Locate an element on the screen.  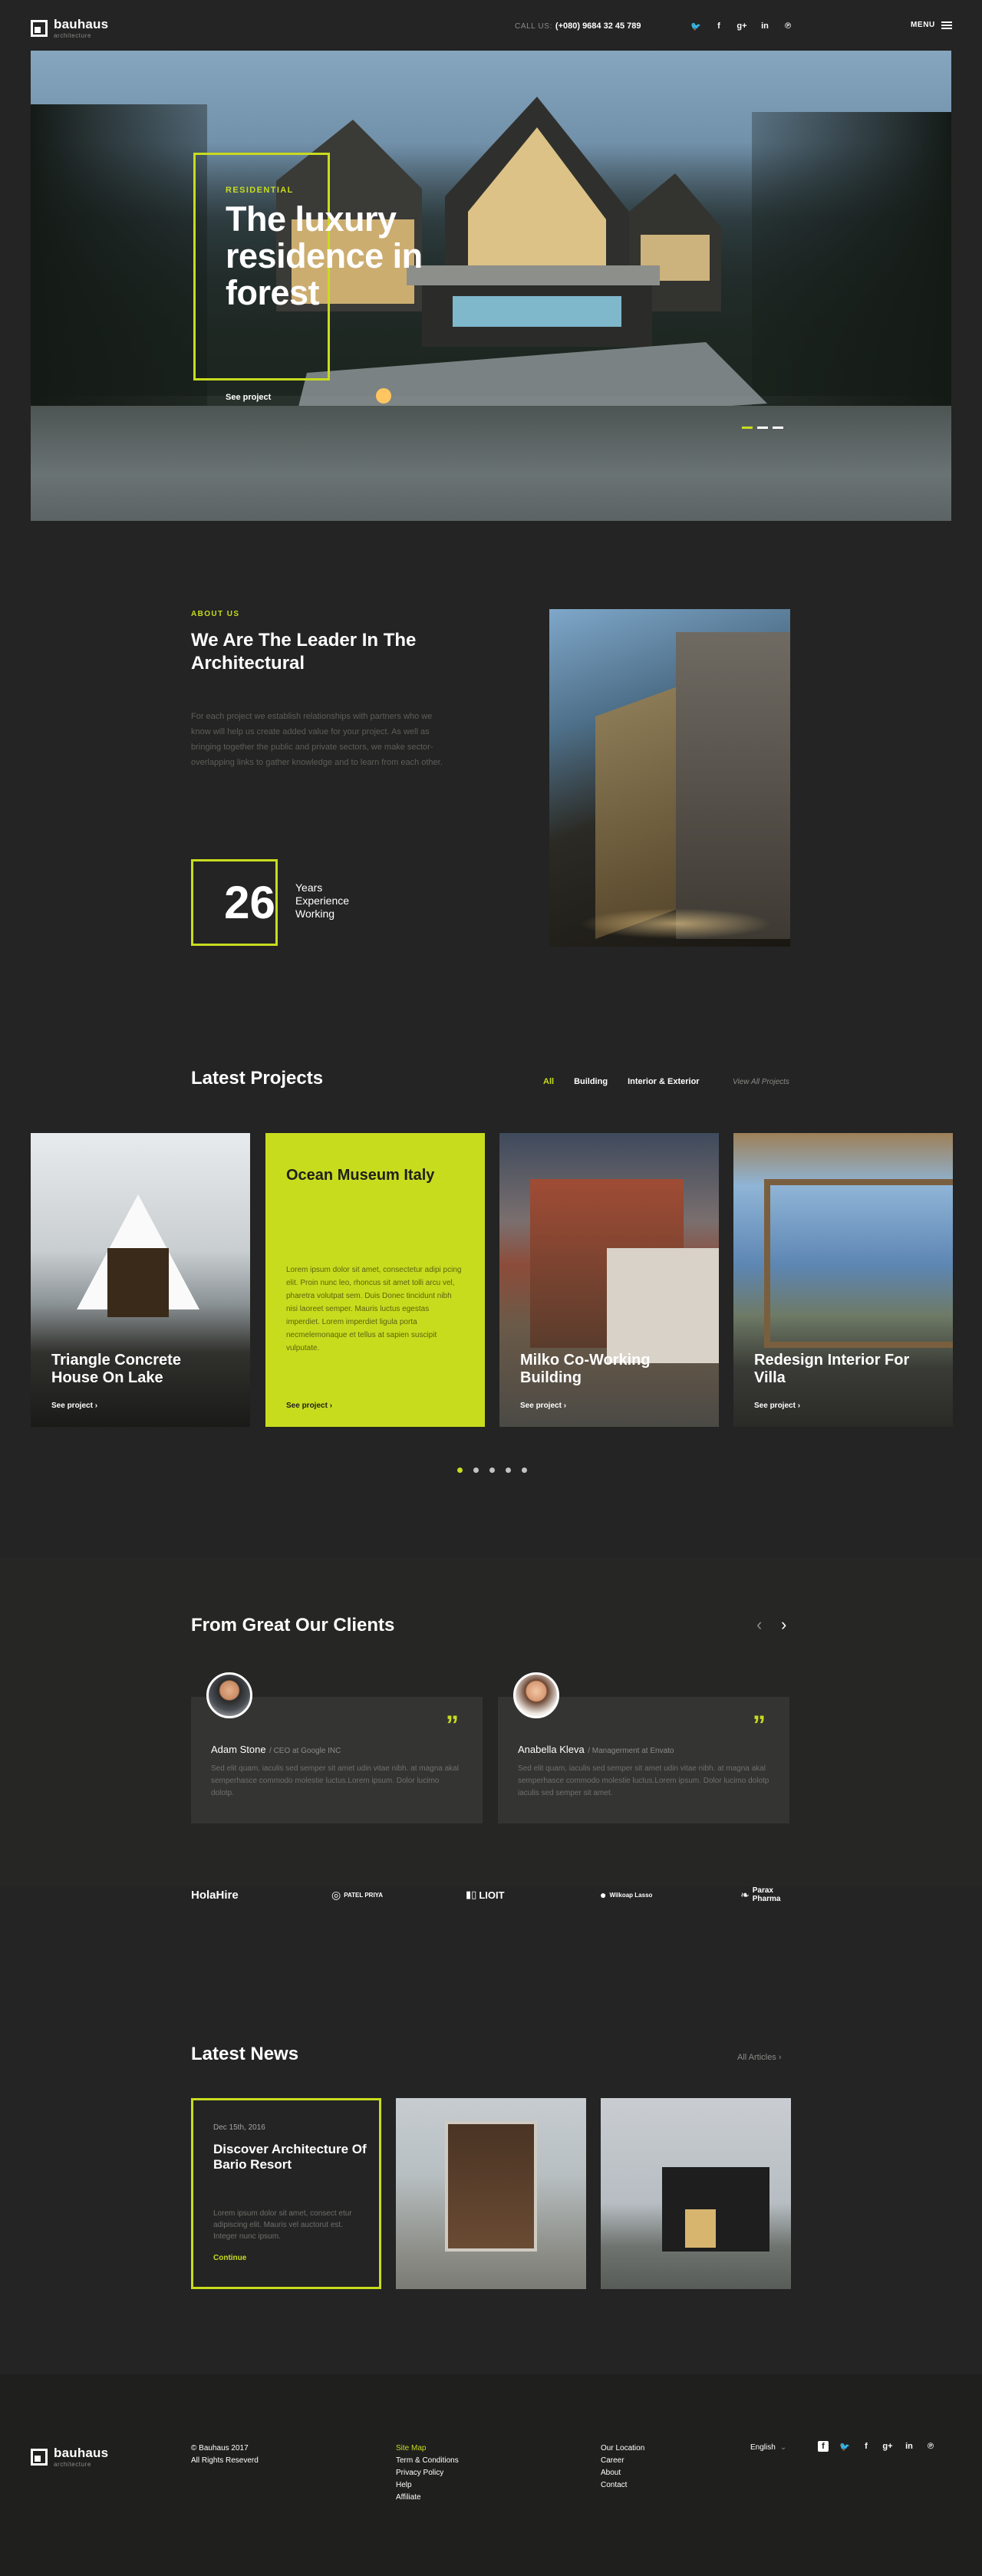
language-select: English ⌄ is located at coordinates (768, 2447).